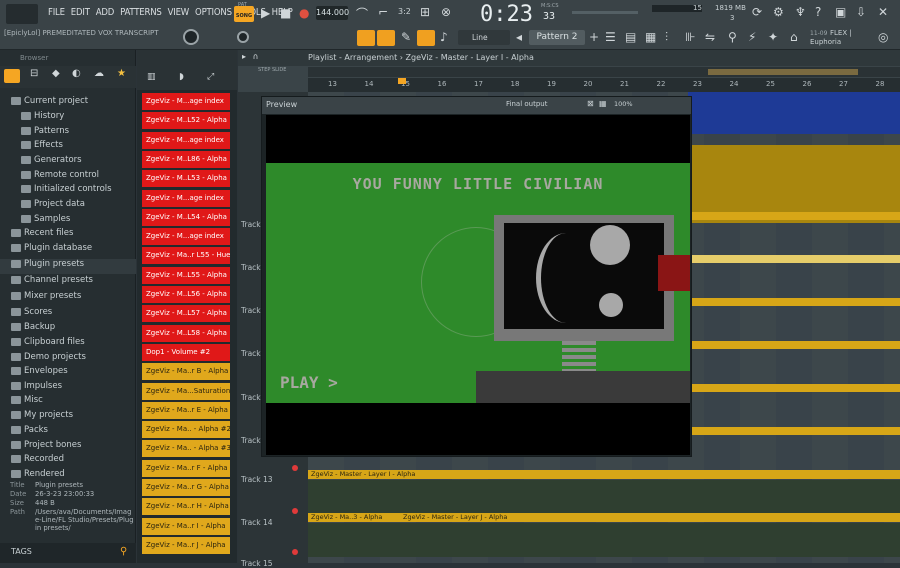  What do you see at coordinates (186, 217) in the screenshot?
I see `channel-button: ZgeViz - M..L54 - Alpha` at bounding box center [186, 217].